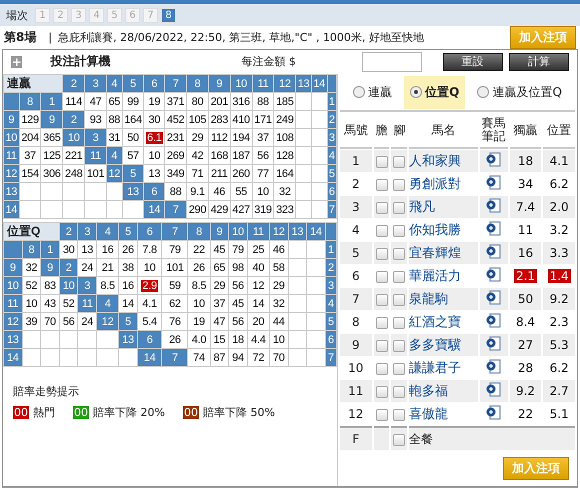  What do you see at coordinates (149, 339) in the screenshot?
I see `horse-number-cell: 6` at bounding box center [149, 339].